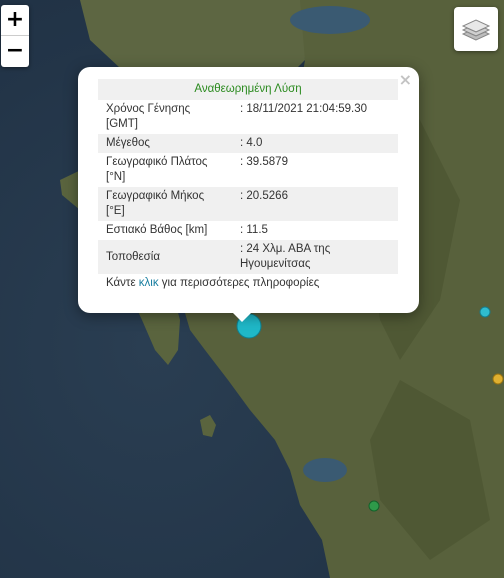 Image resolution: width=504 pixels, height=578 pixels. What do you see at coordinates (157, 230) in the screenshot?
I see `depth-label: Εστιακό Βάθος [km]` at bounding box center [157, 230].